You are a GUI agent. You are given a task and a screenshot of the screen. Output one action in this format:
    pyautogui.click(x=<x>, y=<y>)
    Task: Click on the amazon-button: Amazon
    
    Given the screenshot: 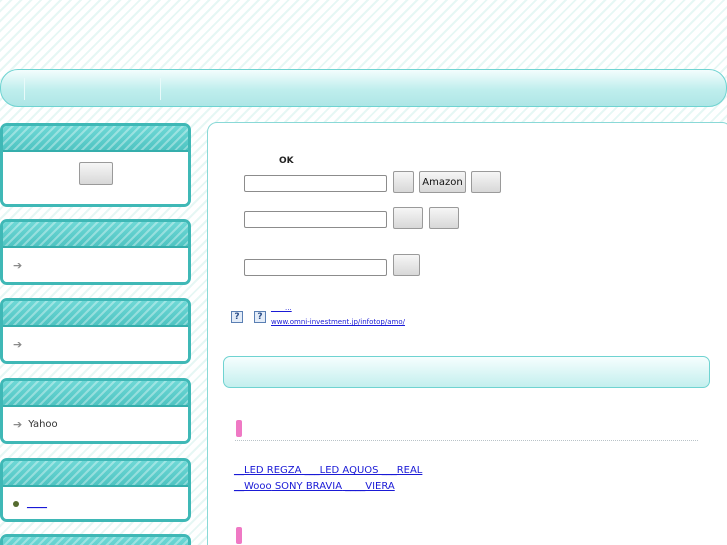 What is the action you would take?
    pyautogui.click(x=442, y=182)
    